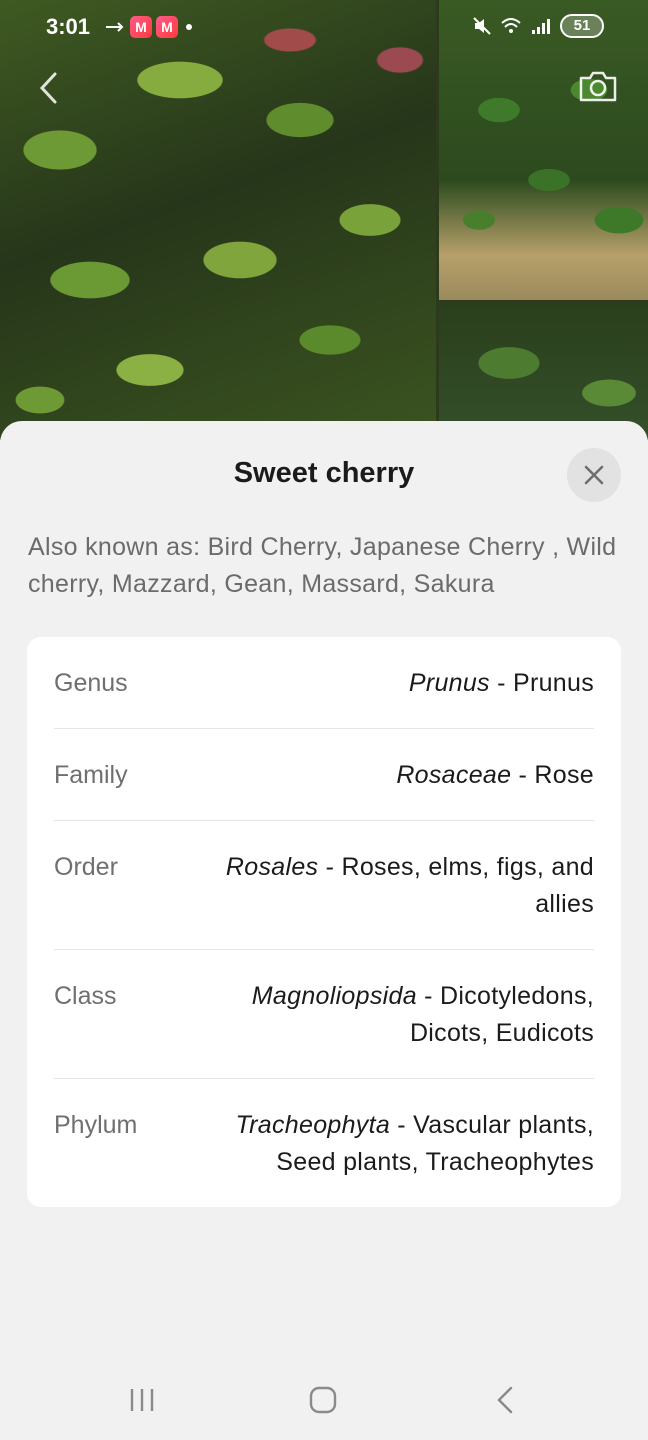  I want to click on taxonomy-label: Phylum, so click(96, 1125).